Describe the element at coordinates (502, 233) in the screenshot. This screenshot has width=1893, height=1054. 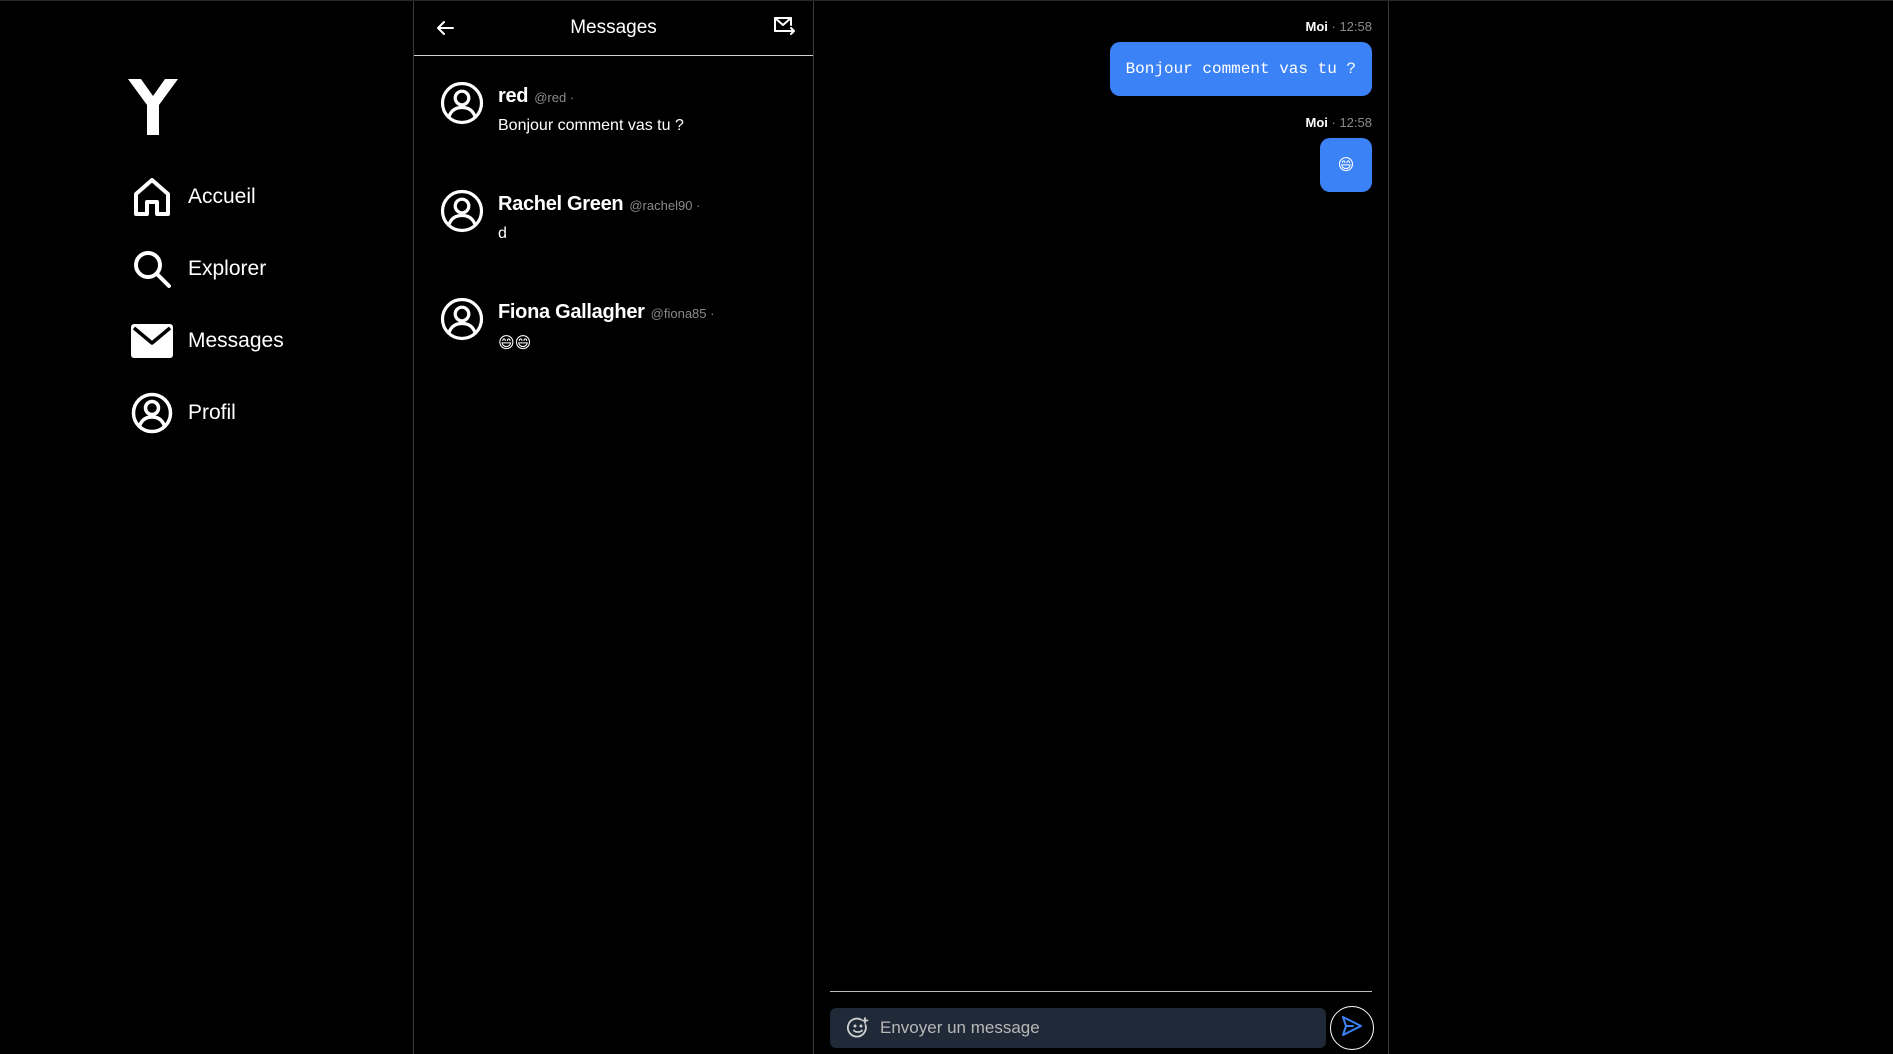
I see `conversation-preview: d` at that location.